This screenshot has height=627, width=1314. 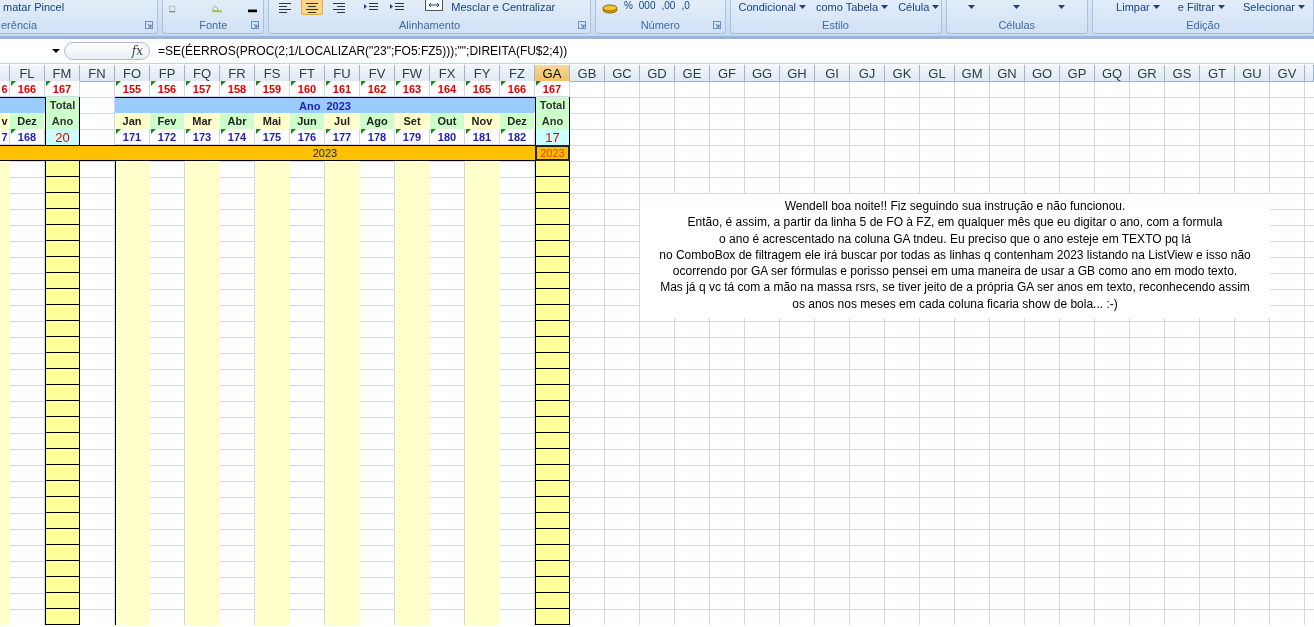 What do you see at coordinates (447, 89) in the screenshot?
I see `sheet-cell: 164` at bounding box center [447, 89].